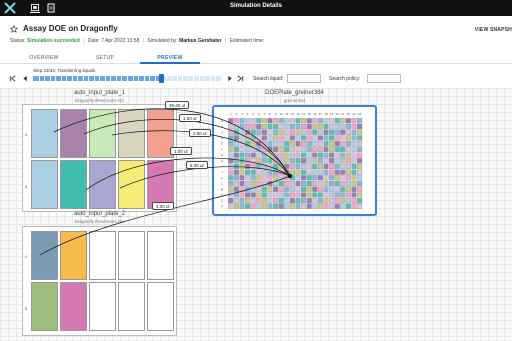  What do you see at coordinates (25, 78) in the screenshot?
I see `step-back-icon` at bounding box center [25, 78].